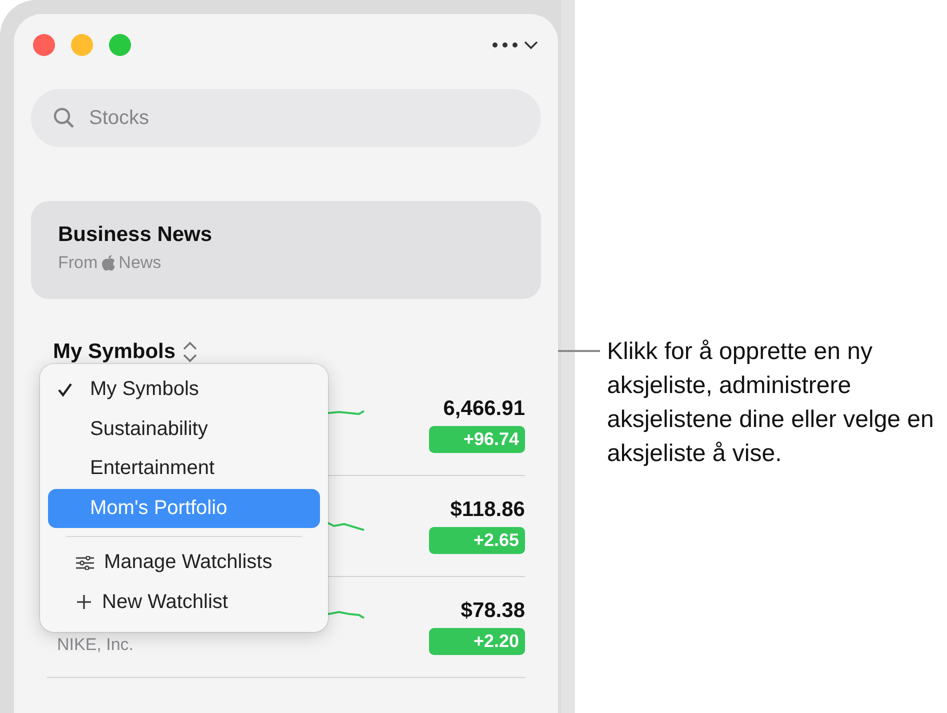  What do you see at coordinates (95, 645) in the screenshot?
I see `company-name: NIKE, Inc.` at bounding box center [95, 645].